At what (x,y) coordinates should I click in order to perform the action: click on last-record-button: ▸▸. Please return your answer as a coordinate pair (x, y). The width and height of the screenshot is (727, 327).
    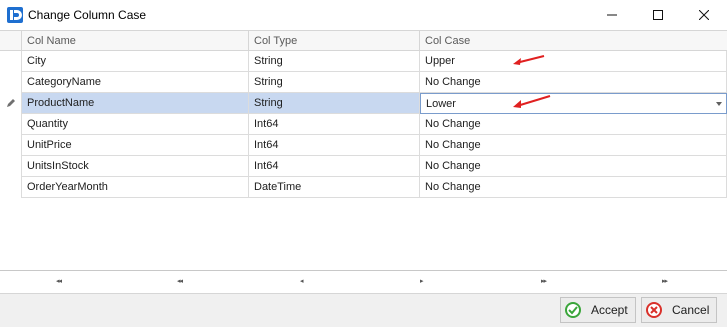
    Looking at the image, I should click on (665, 282).